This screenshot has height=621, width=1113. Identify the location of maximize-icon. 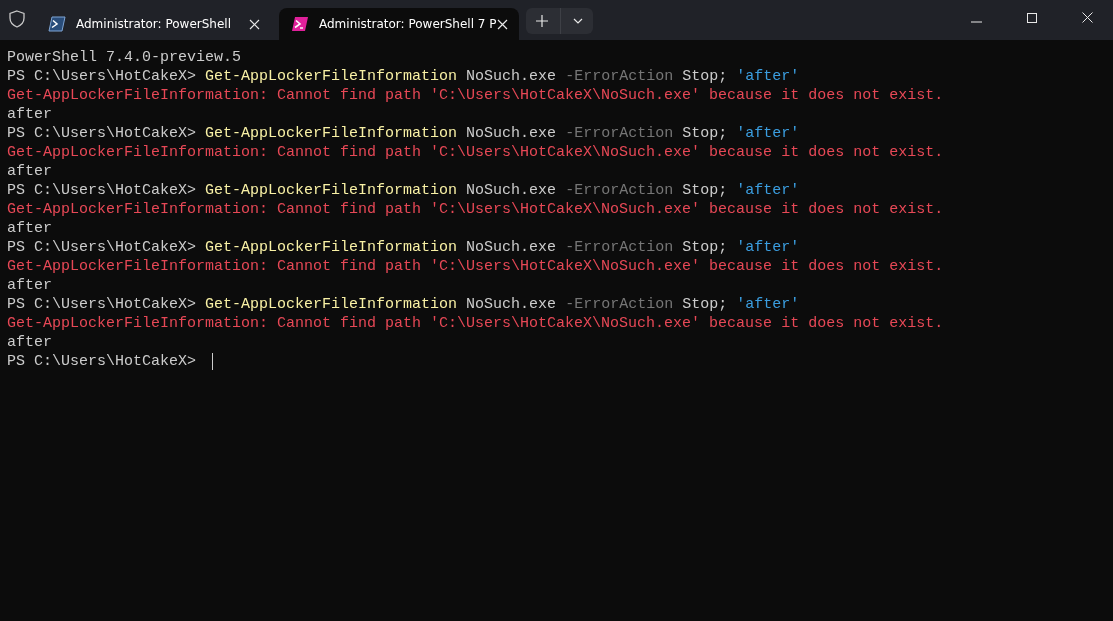
(1032, 18).